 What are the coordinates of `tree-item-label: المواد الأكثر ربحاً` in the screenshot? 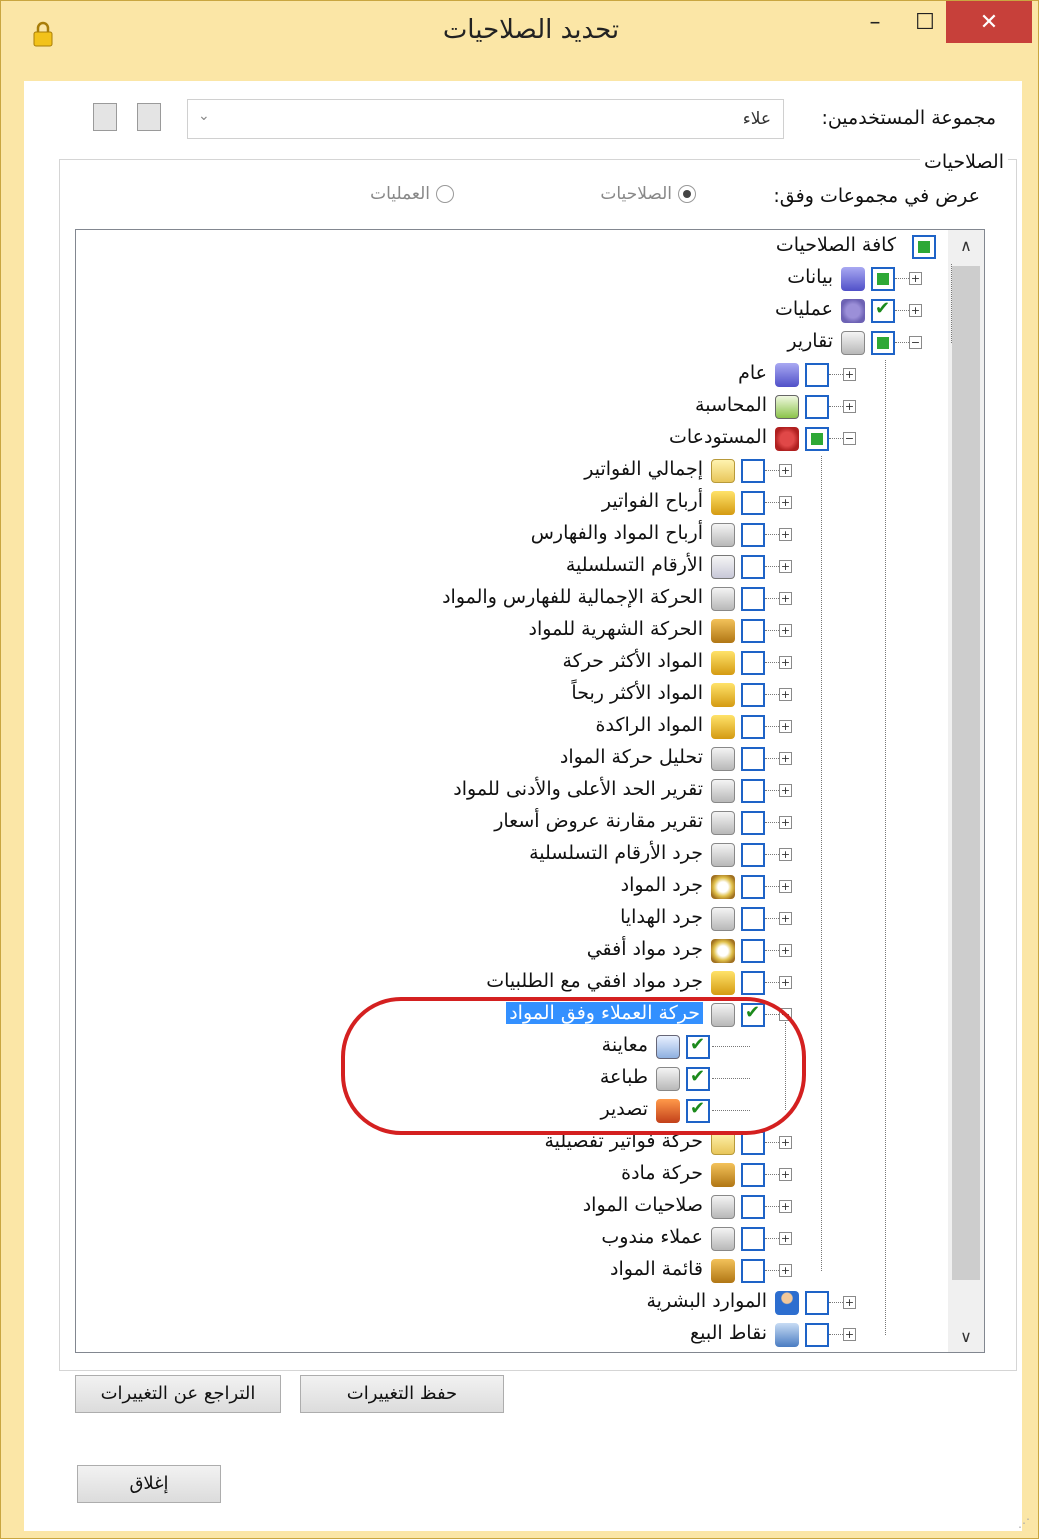 It's located at (637, 693).